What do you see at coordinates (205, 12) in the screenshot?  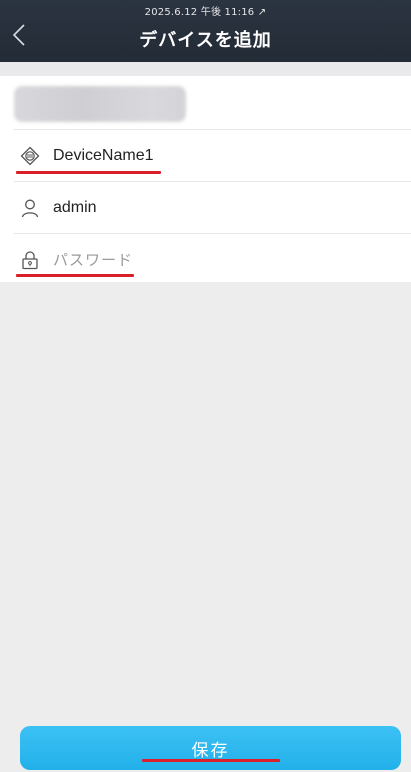 I see `screenshot-timestamp: 2025.6.12 午後 11:16 ↗` at bounding box center [205, 12].